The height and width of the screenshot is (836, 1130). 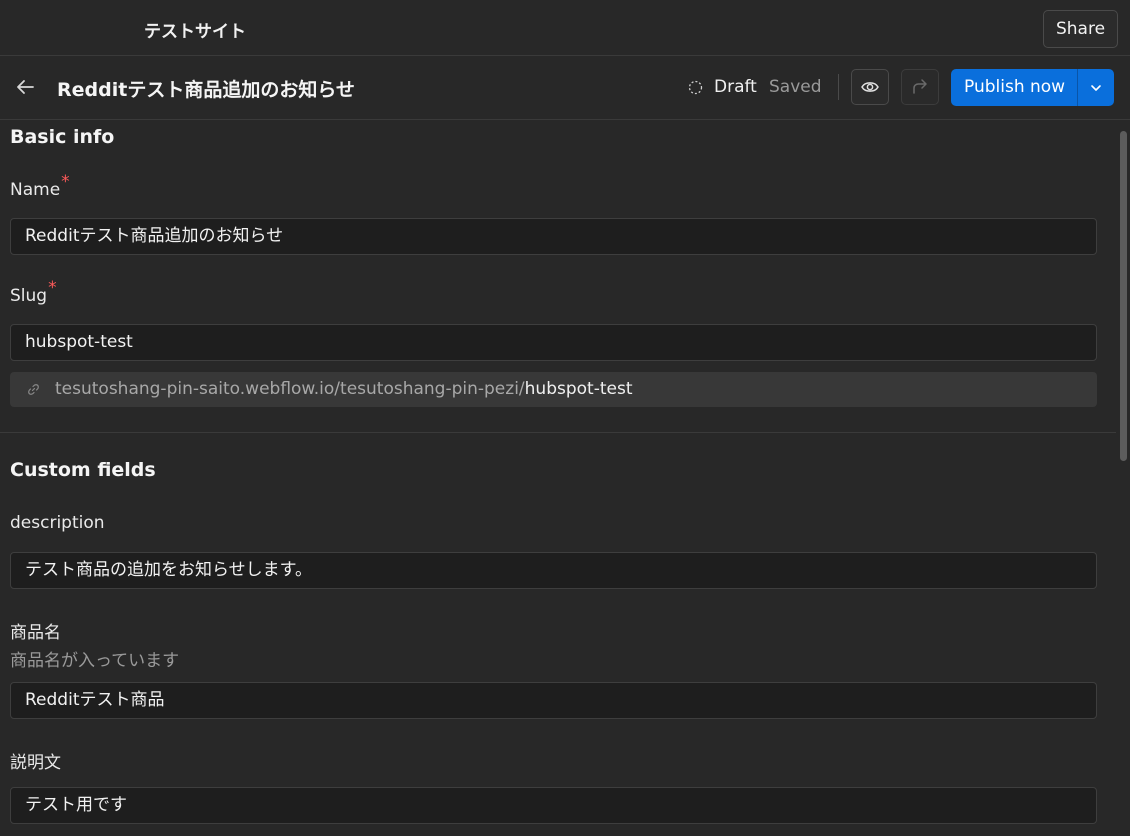 I want to click on product-name-help: 商品名が入っています, so click(x=95, y=661).